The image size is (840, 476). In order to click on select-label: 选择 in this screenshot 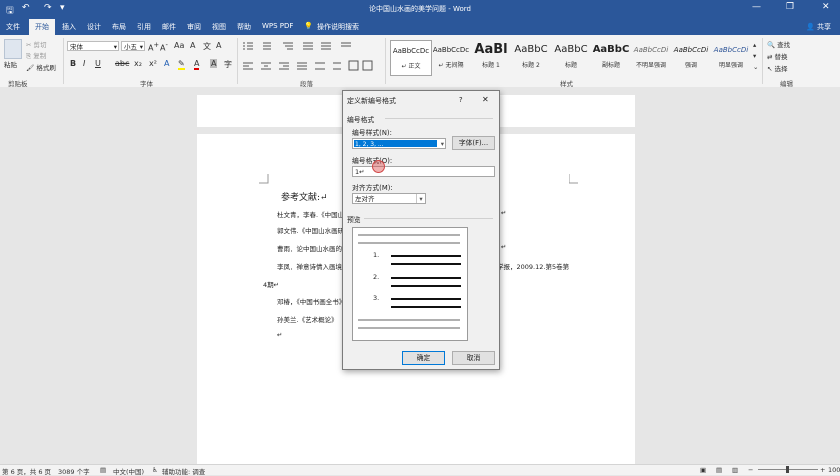, I will do `click(781, 69)`.